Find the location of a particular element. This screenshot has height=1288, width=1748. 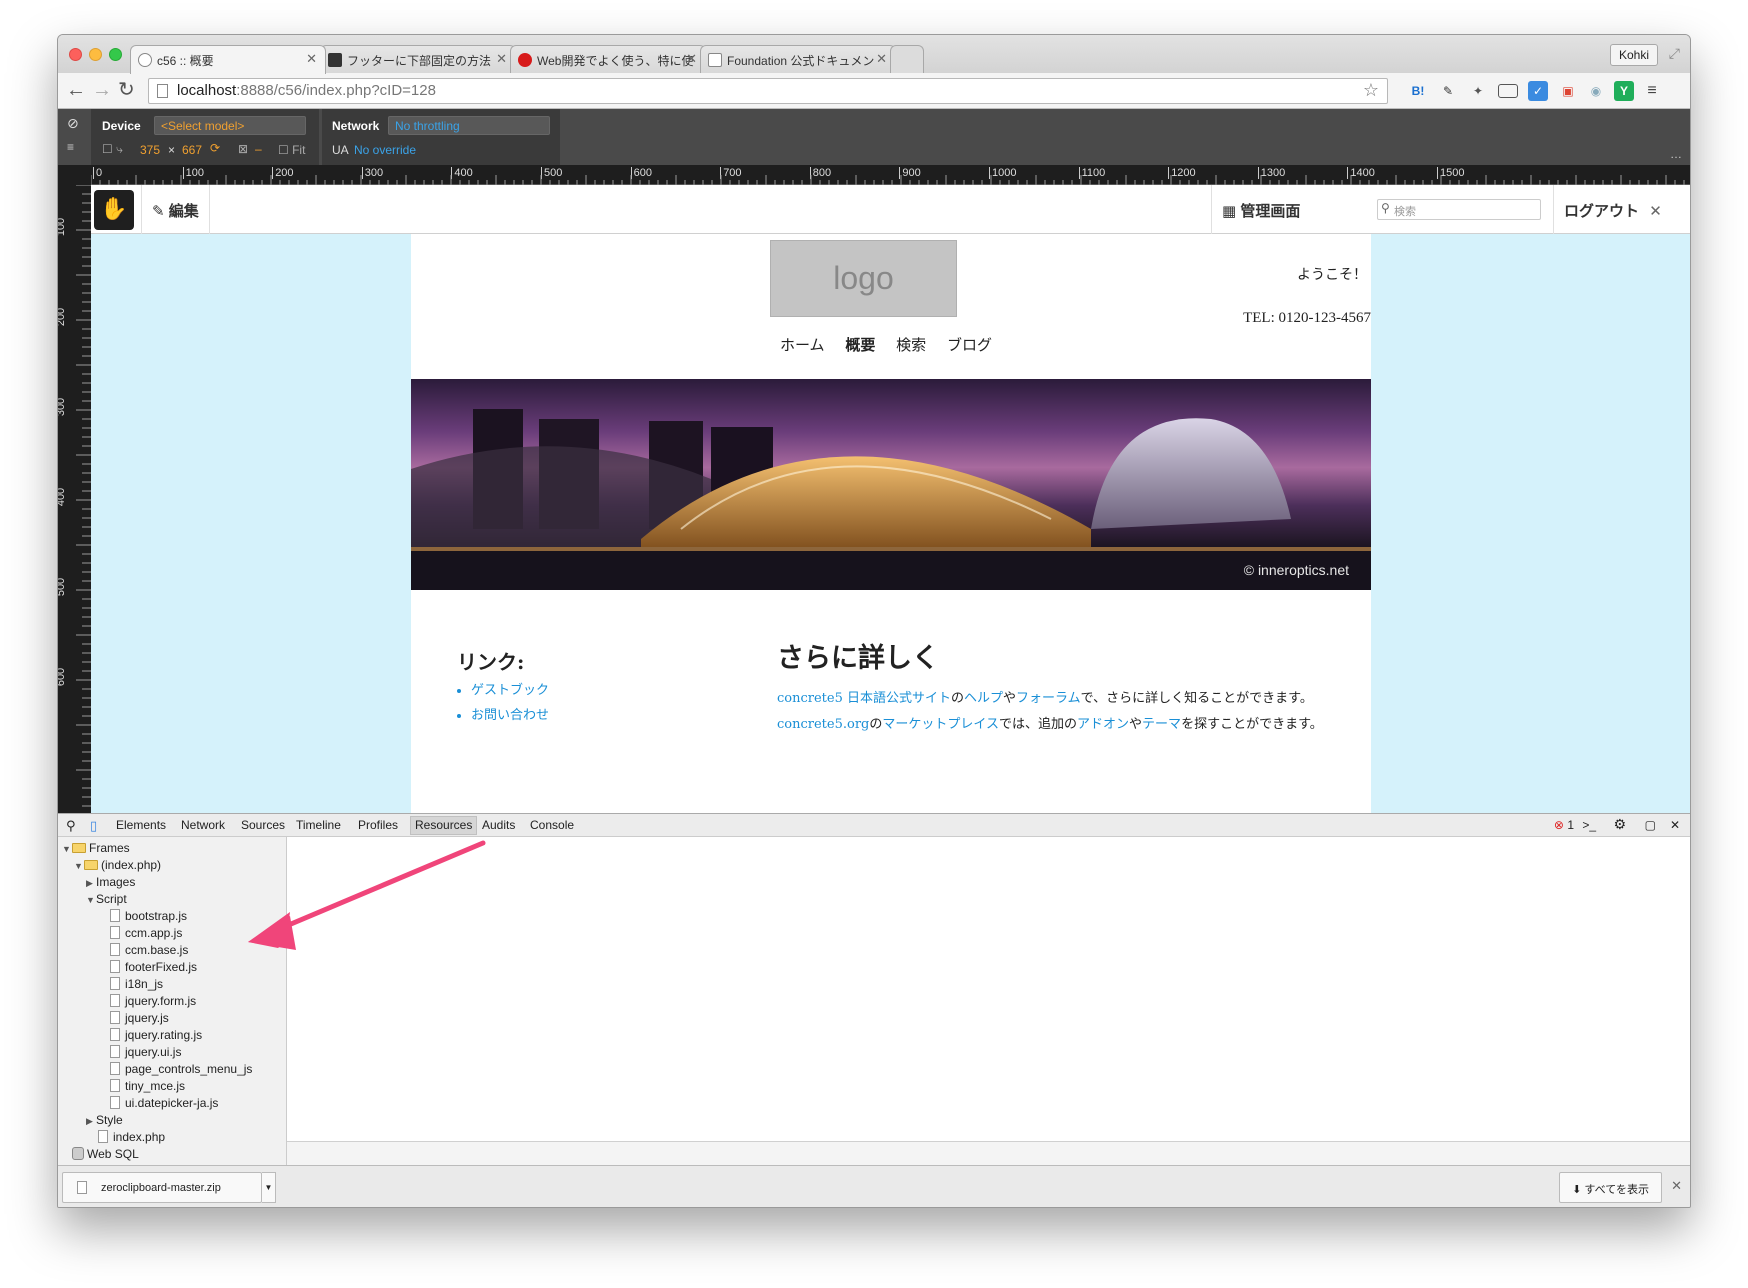

new-tab-button is located at coordinates (907, 59).